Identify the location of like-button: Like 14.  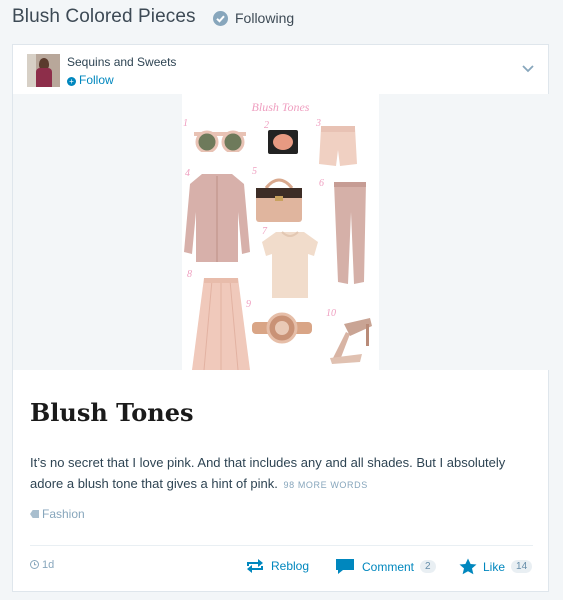
(496, 566).